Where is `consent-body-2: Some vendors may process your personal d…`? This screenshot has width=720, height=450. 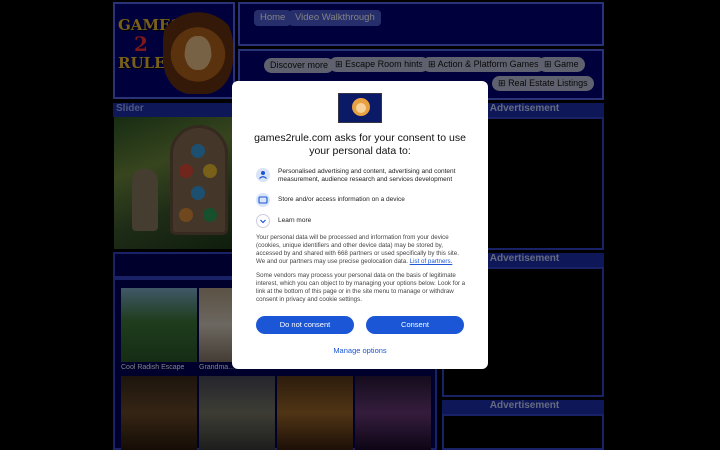 consent-body-2: Some vendors may process your personal d… is located at coordinates (361, 287).